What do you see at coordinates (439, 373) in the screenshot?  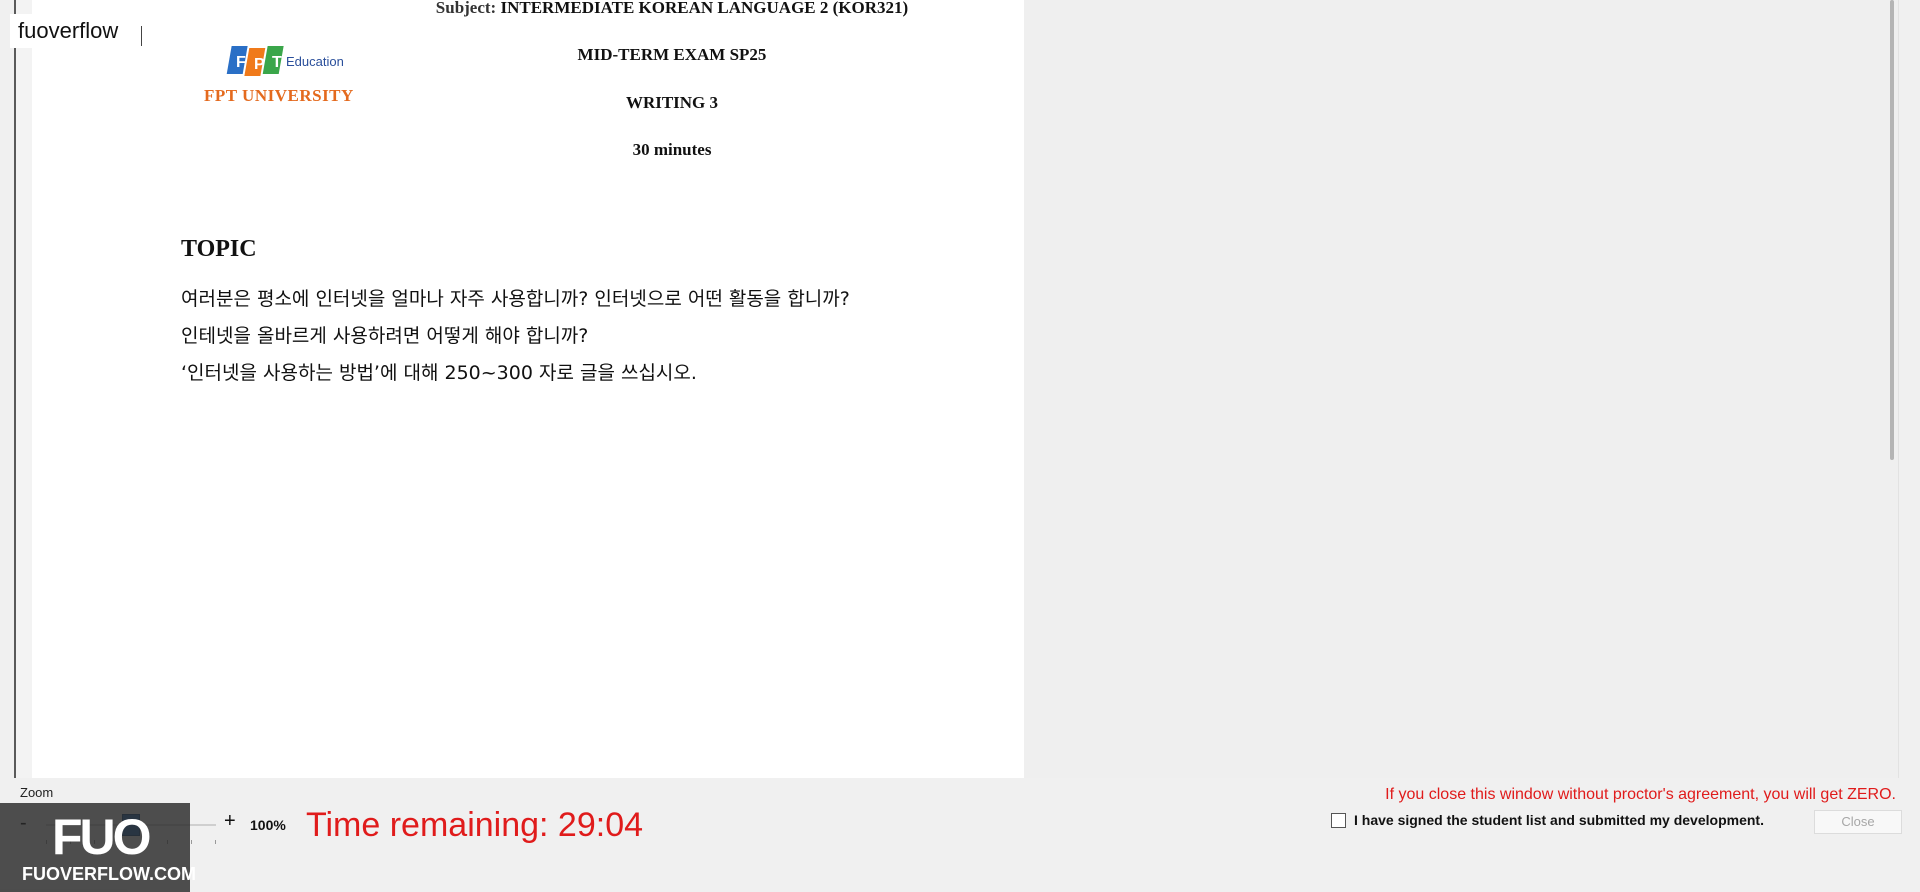 I see `question-line: ‘인터넷을 사용하는 방법’에 대해 250~300 자로 글을 쓰십시오.` at bounding box center [439, 373].